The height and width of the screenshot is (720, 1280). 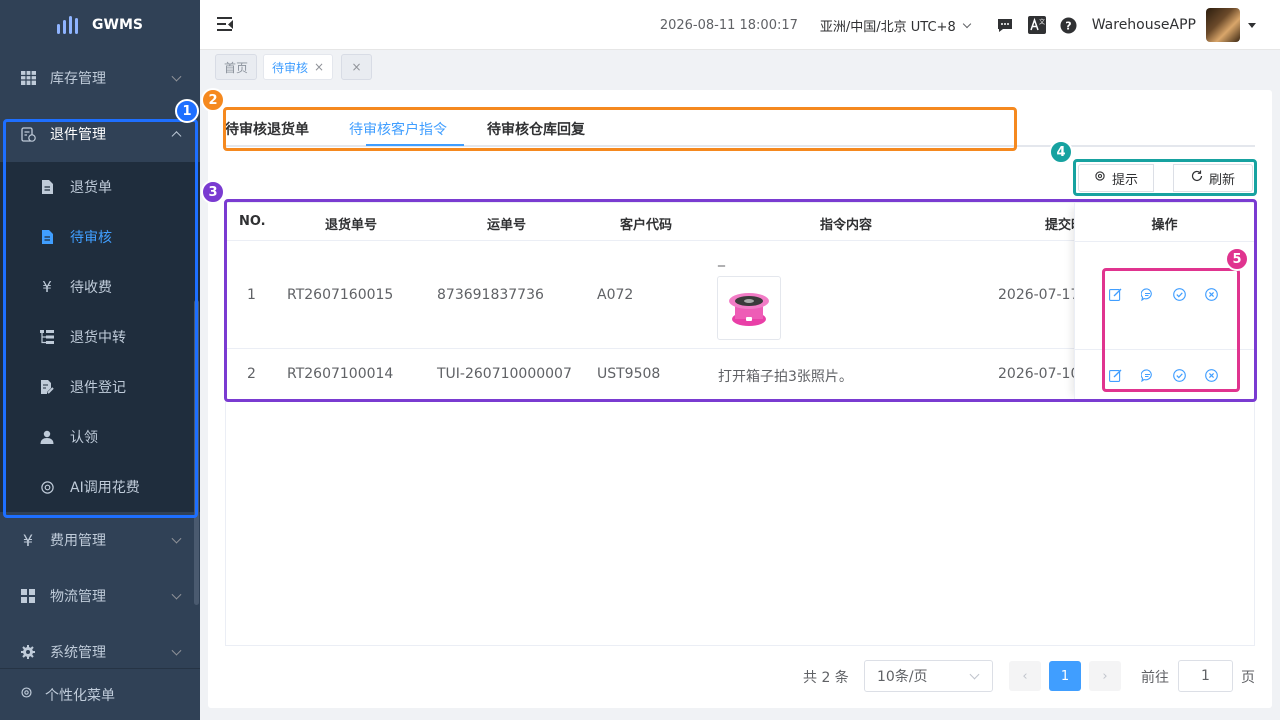 I want to click on actions-column: 操作, so click(x=1164, y=301).